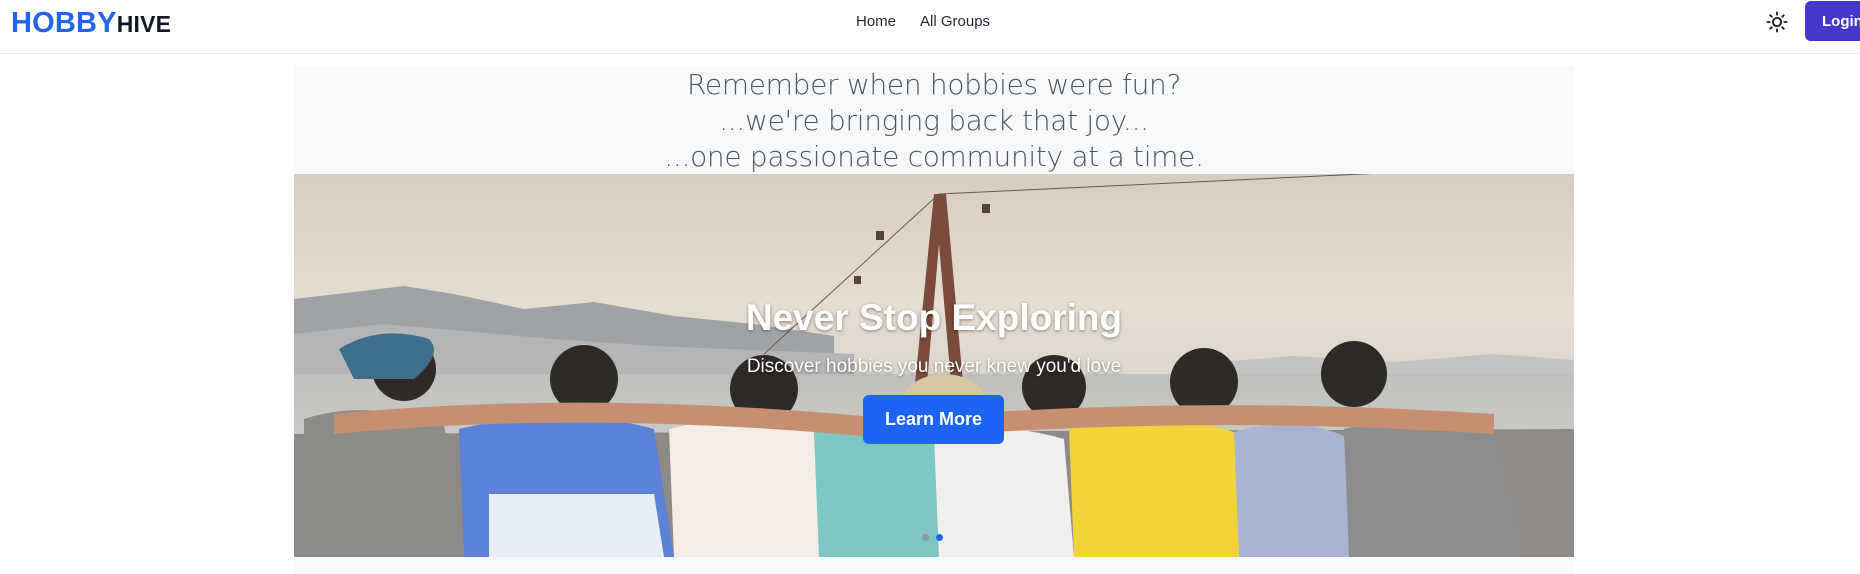 The image size is (1860, 574). What do you see at coordinates (934, 156) in the screenshot?
I see `tagline-line-3: ...one passionate community at a time.` at bounding box center [934, 156].